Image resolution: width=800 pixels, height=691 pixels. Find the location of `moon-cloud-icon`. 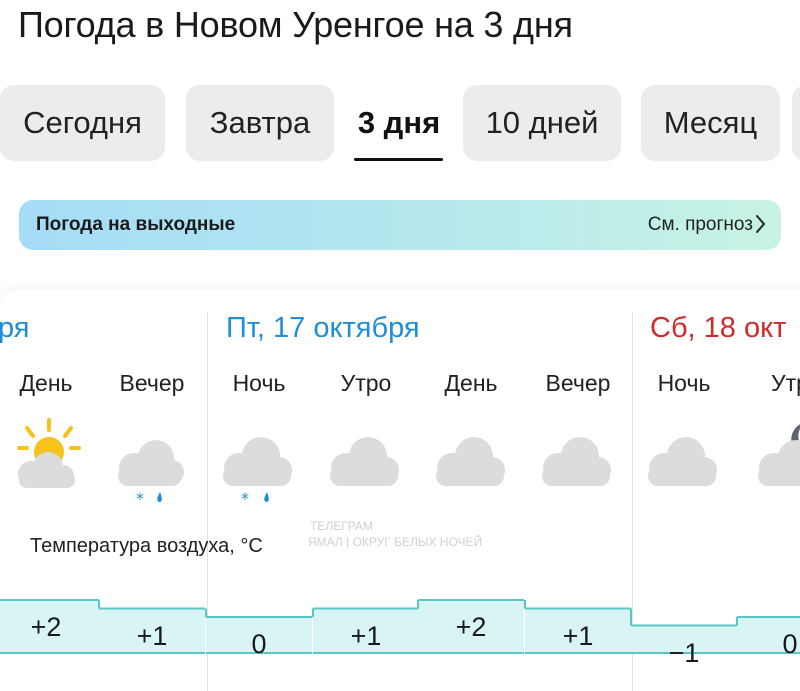

moon-cloud-icon is located at coordinates (779, 455).